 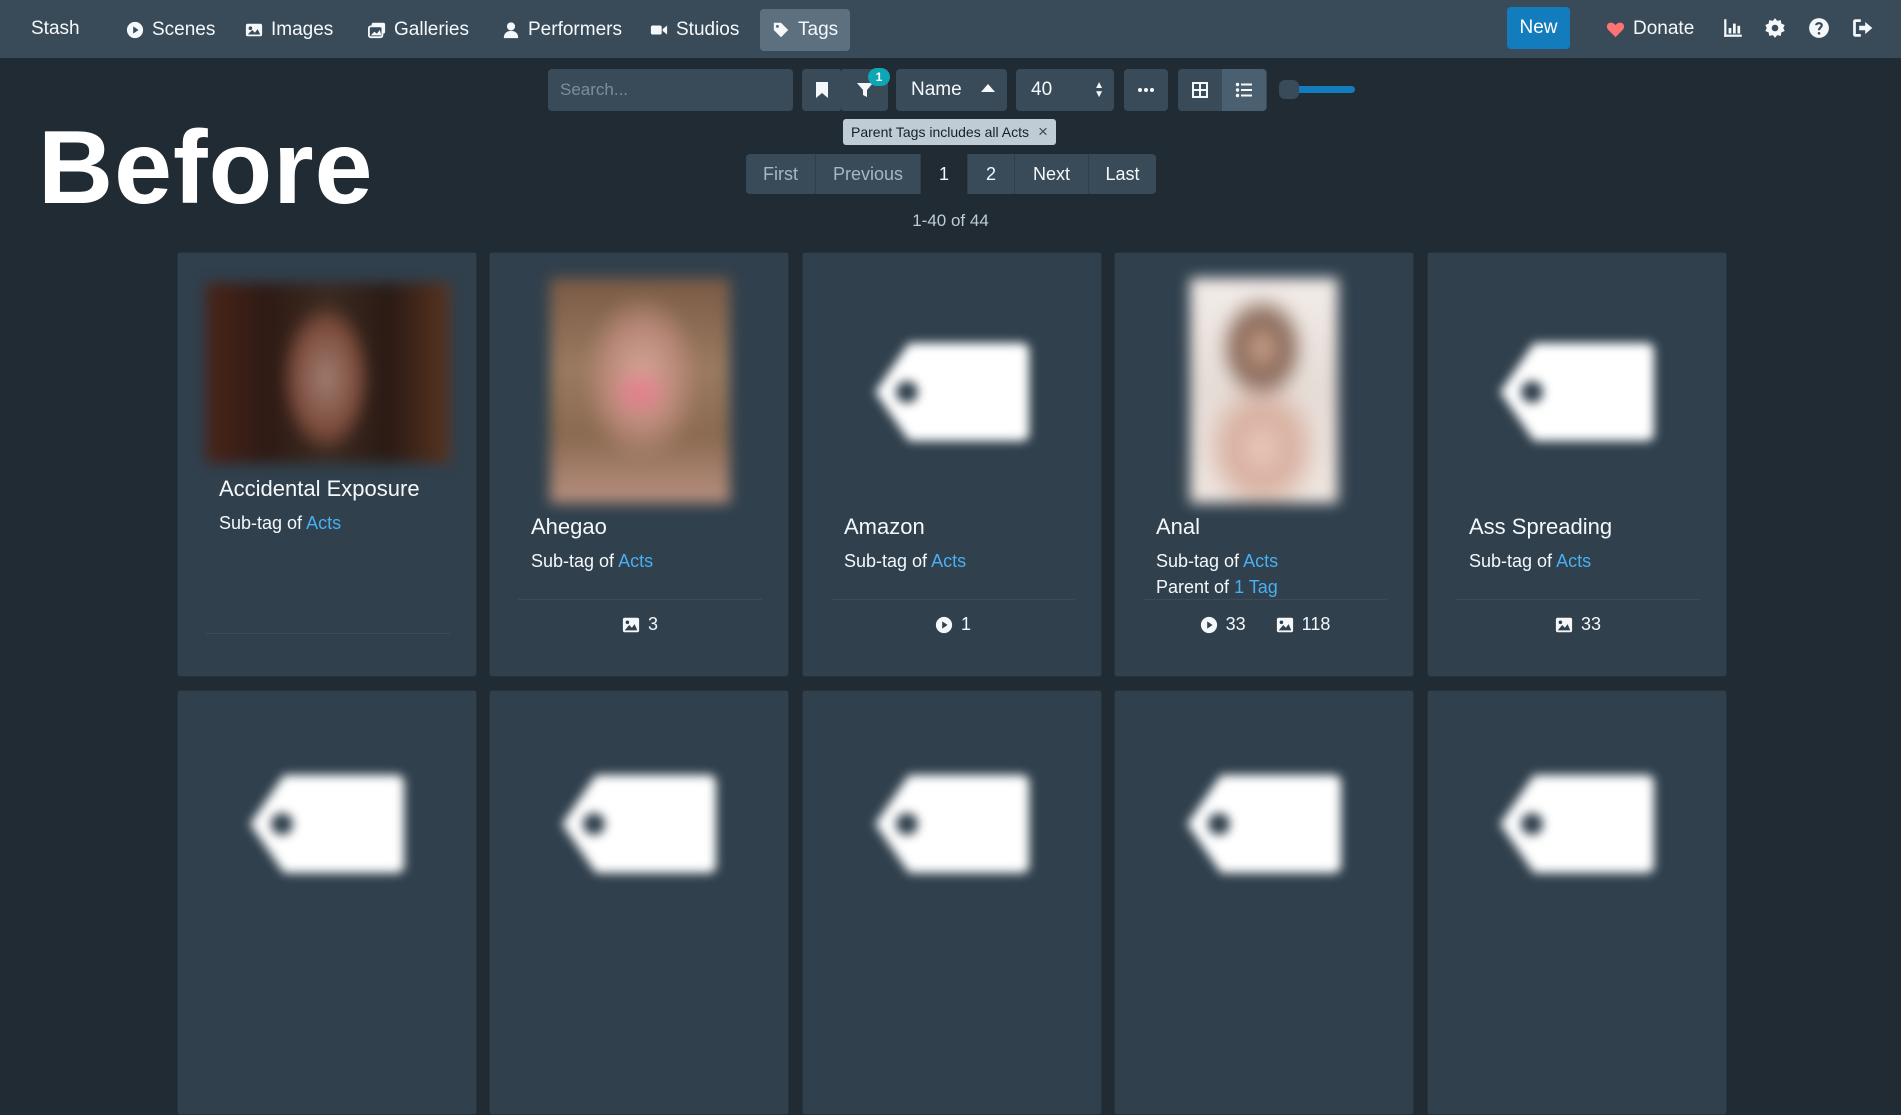 I want to click on page-previous-button: Previous, so click(x=868, y=174).